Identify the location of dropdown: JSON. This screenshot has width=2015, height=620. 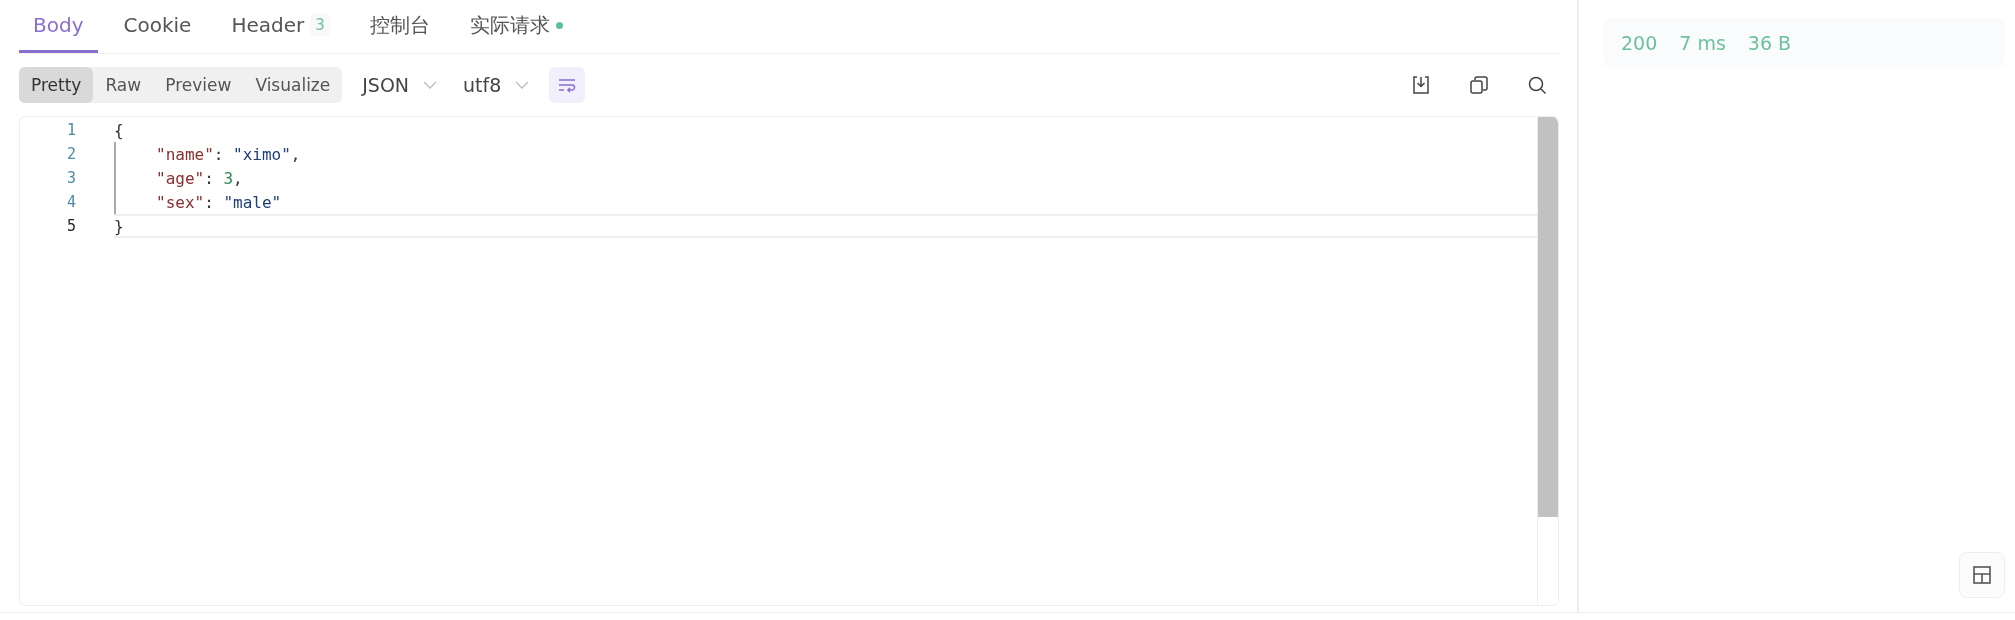
(400, 85).